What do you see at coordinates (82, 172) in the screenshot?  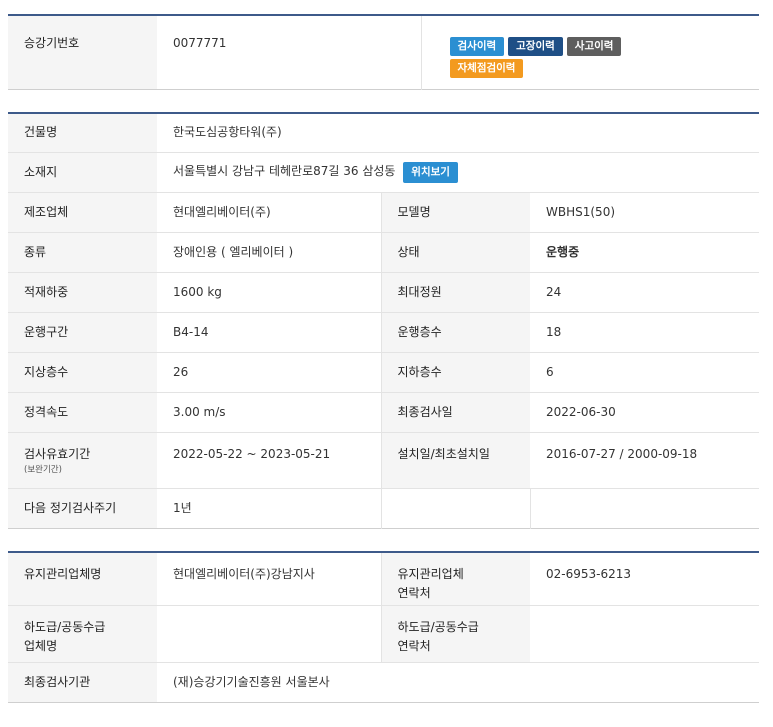 I see `address-label: 소재지` at bounding box center [82, 172].